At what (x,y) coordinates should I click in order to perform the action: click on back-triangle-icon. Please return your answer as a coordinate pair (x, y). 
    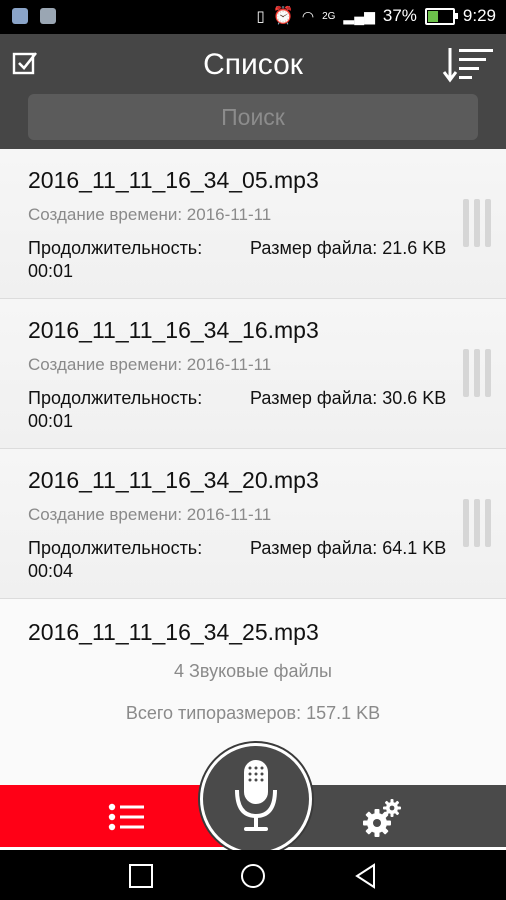
    Looking at the image, I should click on (366, 876).